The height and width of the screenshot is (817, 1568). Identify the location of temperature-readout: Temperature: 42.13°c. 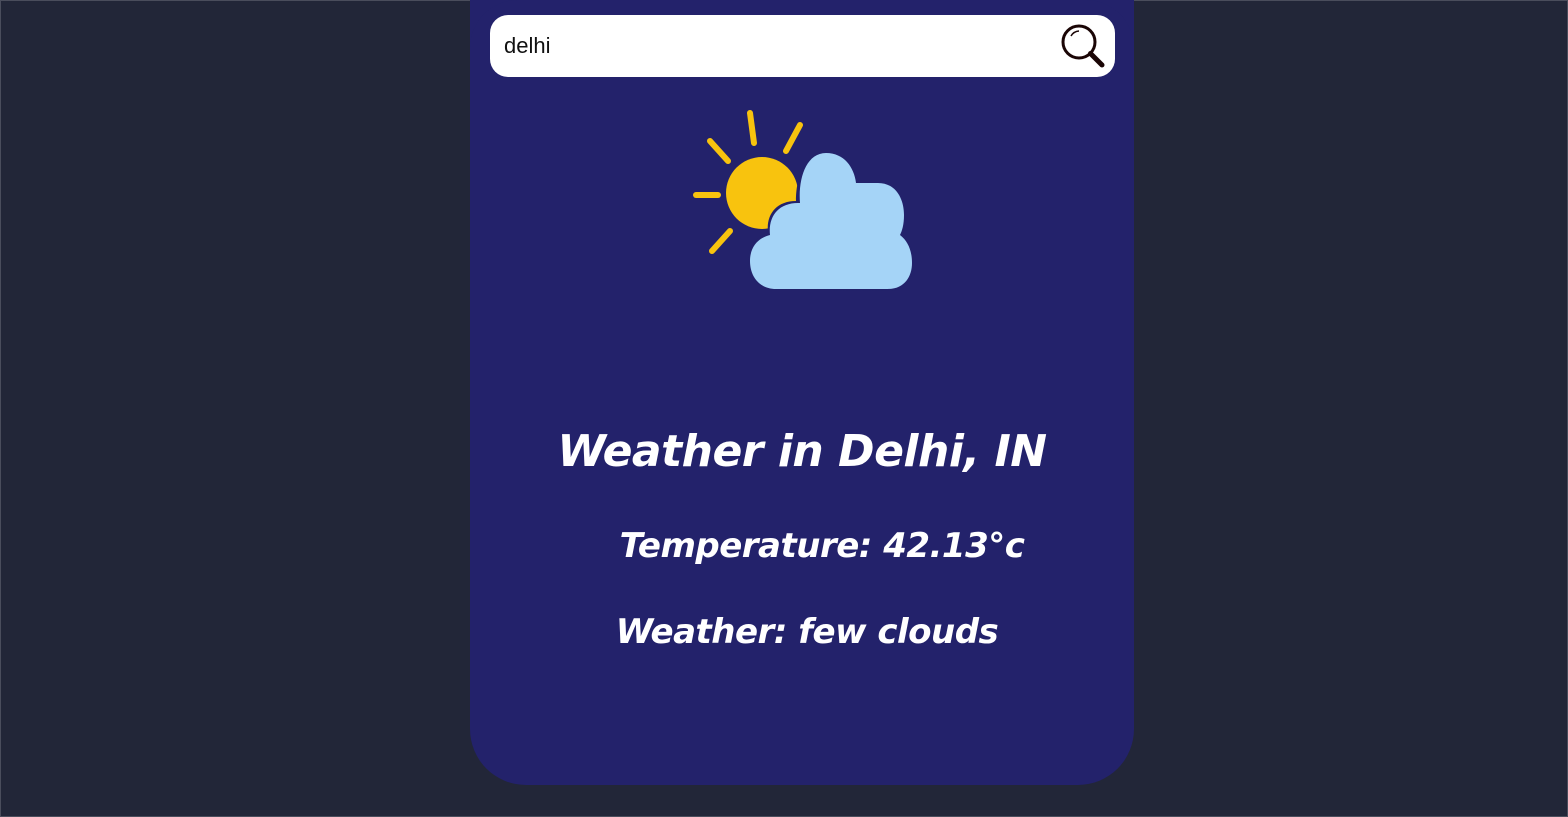
(822, 546).